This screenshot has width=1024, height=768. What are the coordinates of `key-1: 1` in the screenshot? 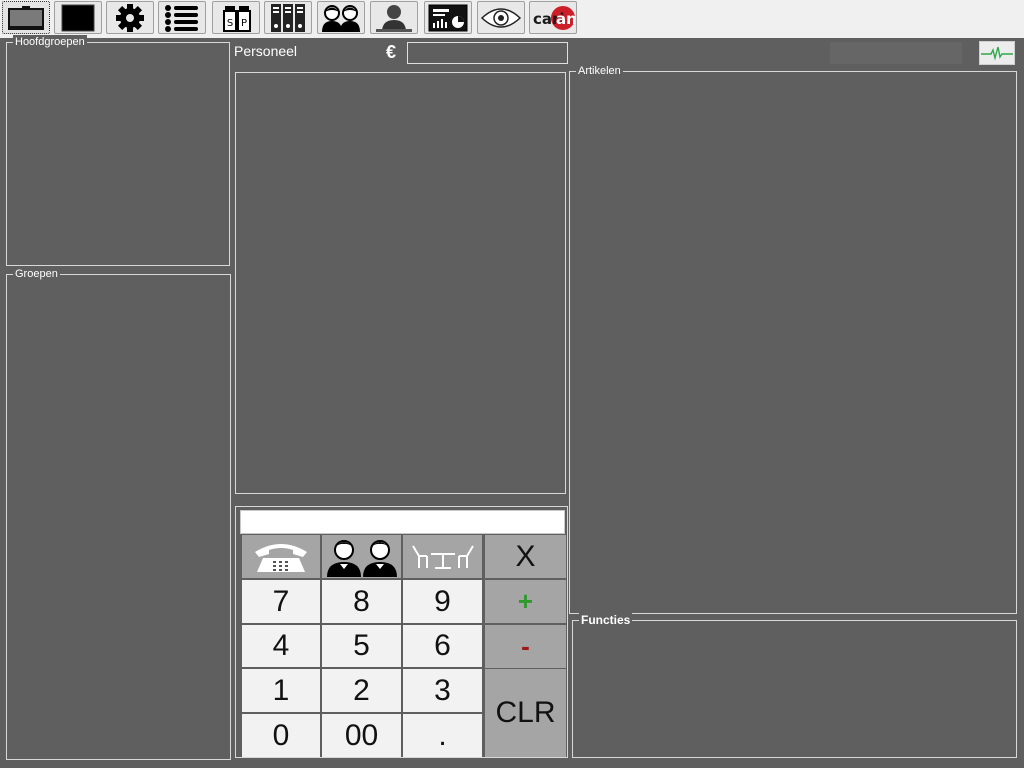 It's located at (281, 690).